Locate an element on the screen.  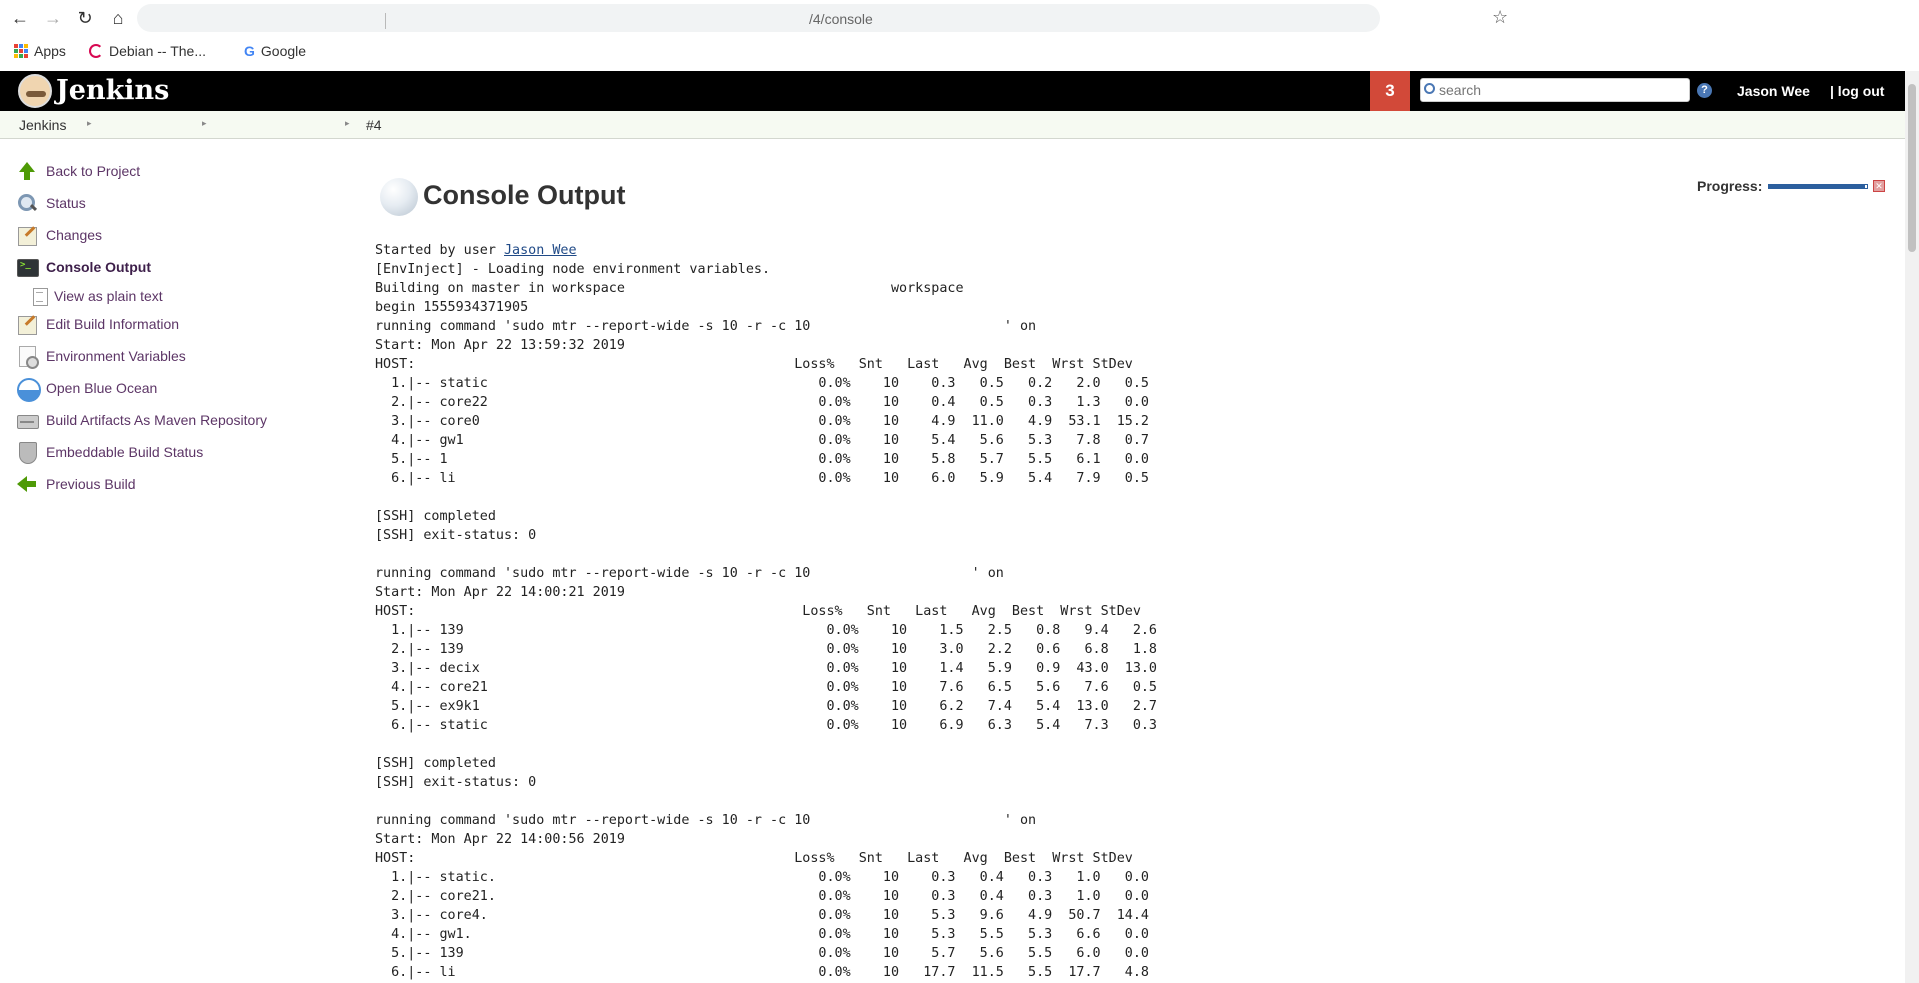
jenkins-title: Jenkins is located at coordinates (112, 90).